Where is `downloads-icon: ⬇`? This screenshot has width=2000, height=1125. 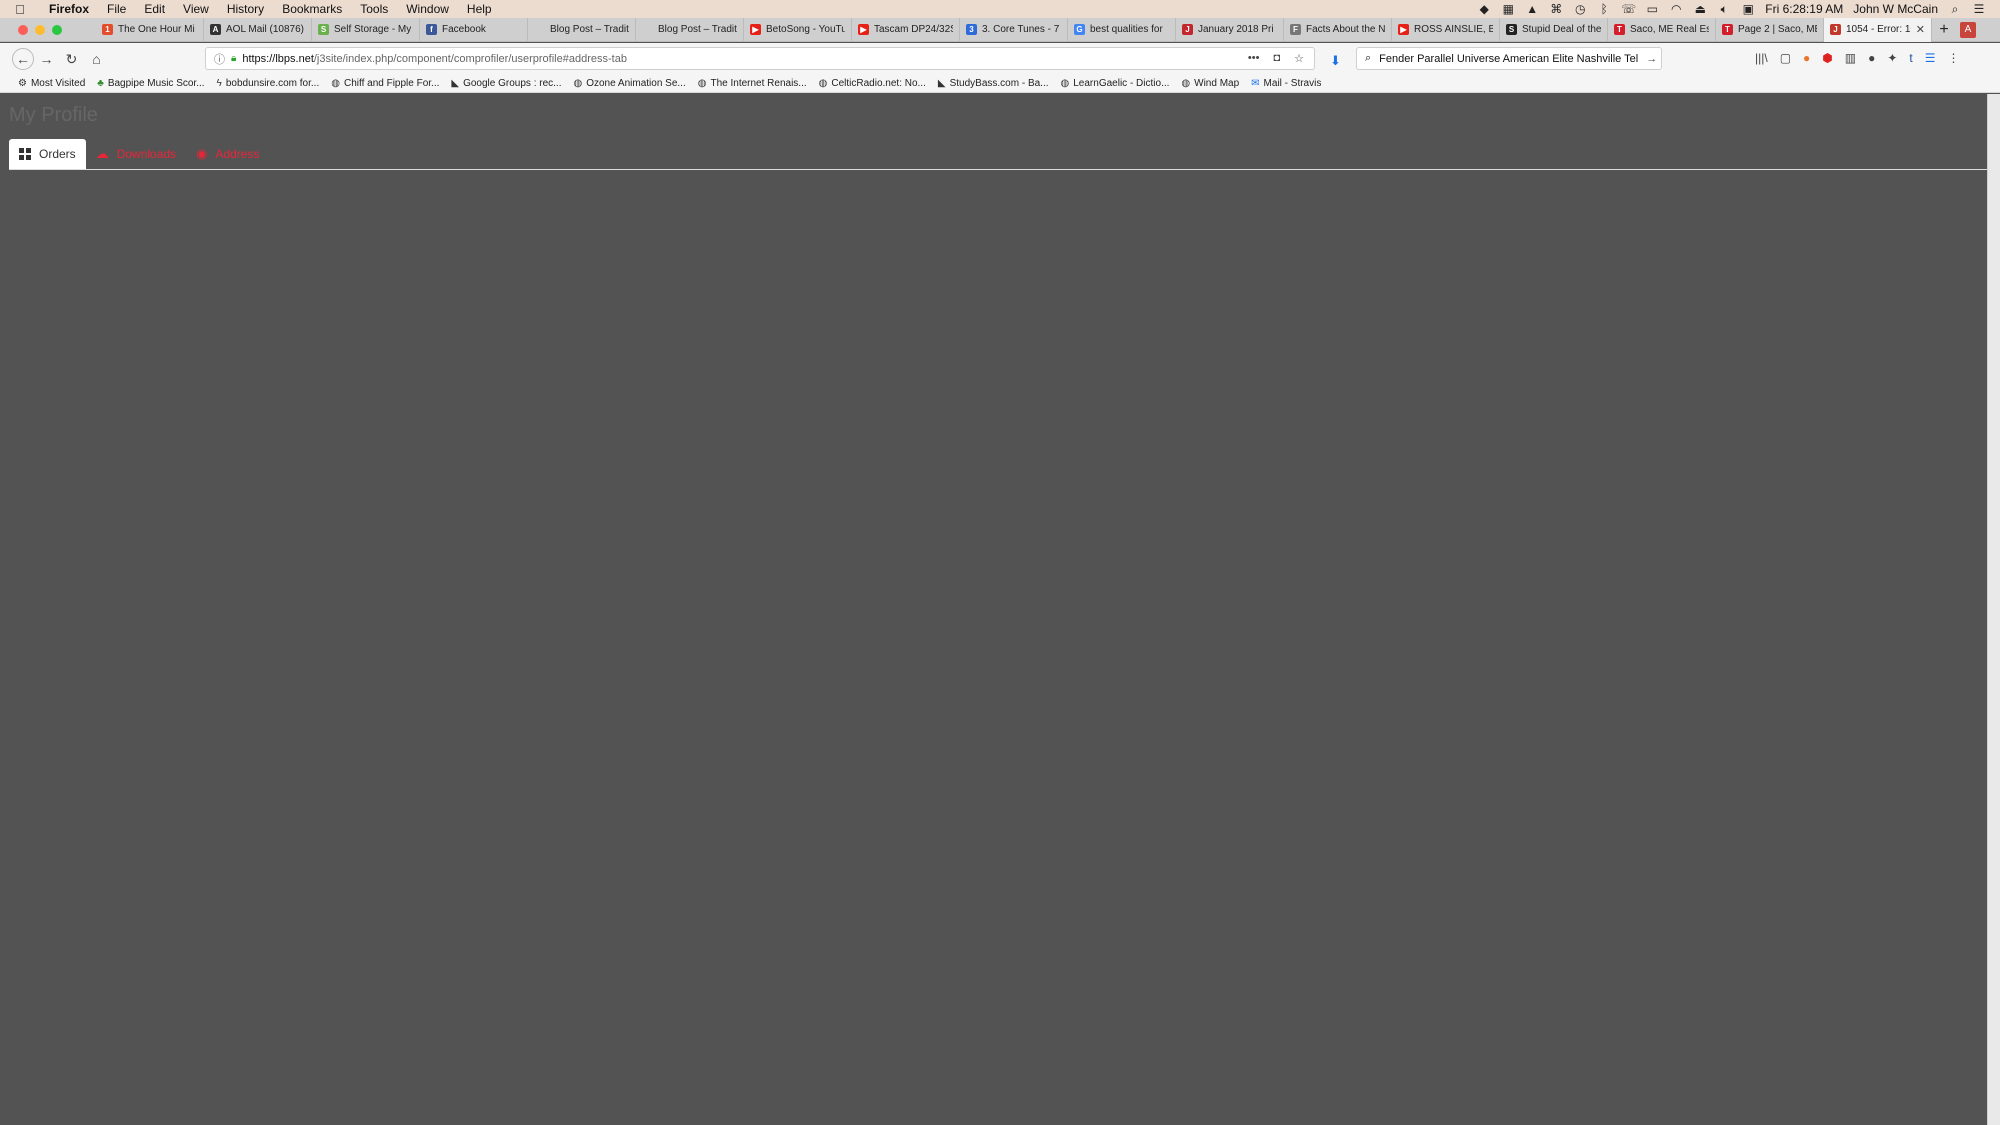 downloads-icon: ⬇ is located at coordinates (1335, 61).